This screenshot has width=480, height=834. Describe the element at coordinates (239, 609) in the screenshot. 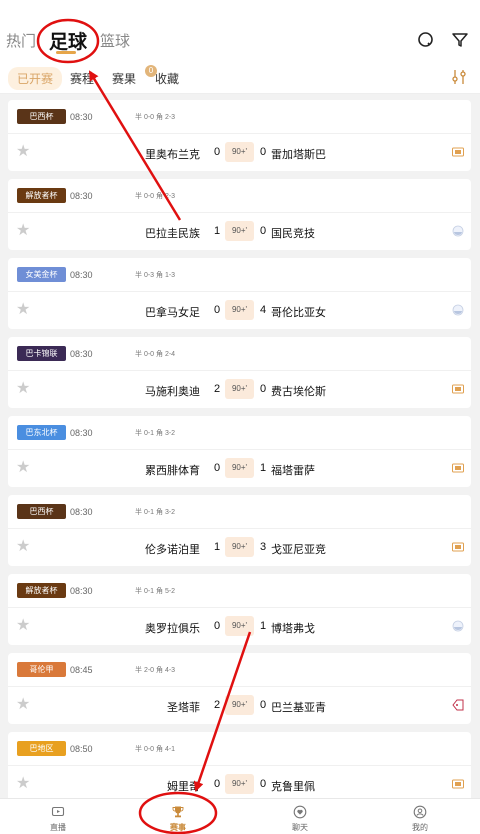

I see `match-card: 解放者杯 08:30 半 0-1 角 5-2 ★ 奥罗拉俱乐 0 90+' 1 博塔弗戈` at that location.